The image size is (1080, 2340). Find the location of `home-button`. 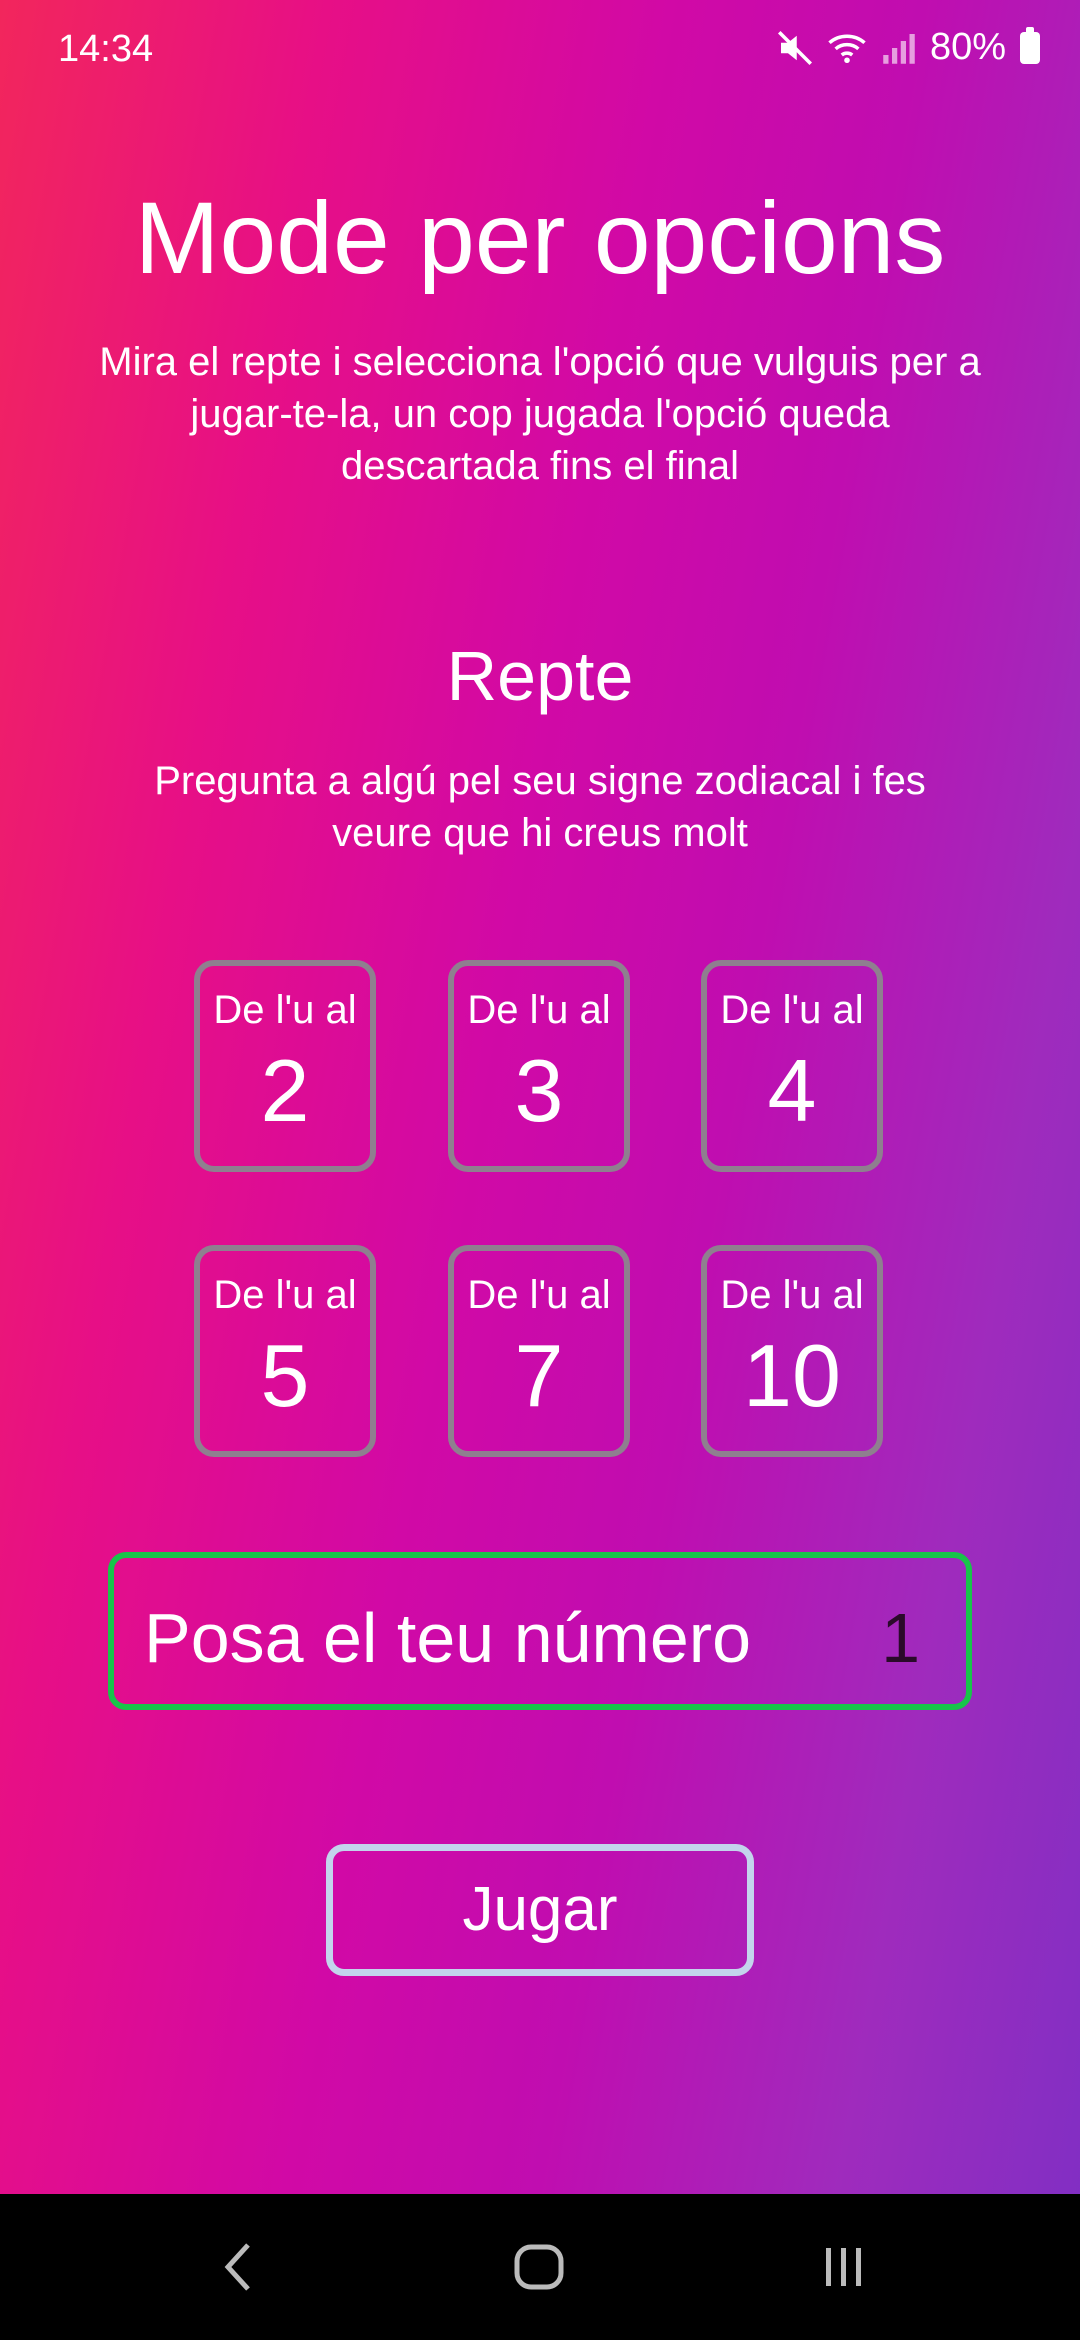

home-button is located at coordinates (539, 2267).